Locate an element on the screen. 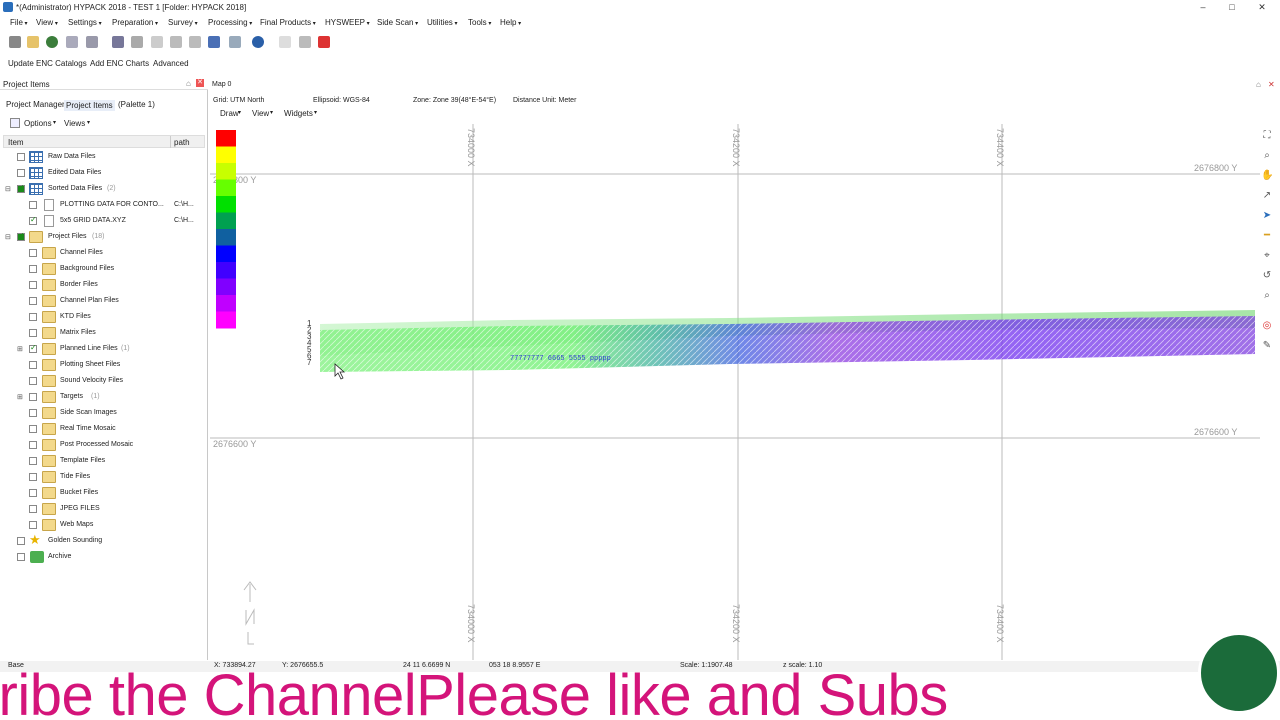 This screenshot has height=720, width=1280. widgets-menu: Widgets is located at coordinates (298, 113).